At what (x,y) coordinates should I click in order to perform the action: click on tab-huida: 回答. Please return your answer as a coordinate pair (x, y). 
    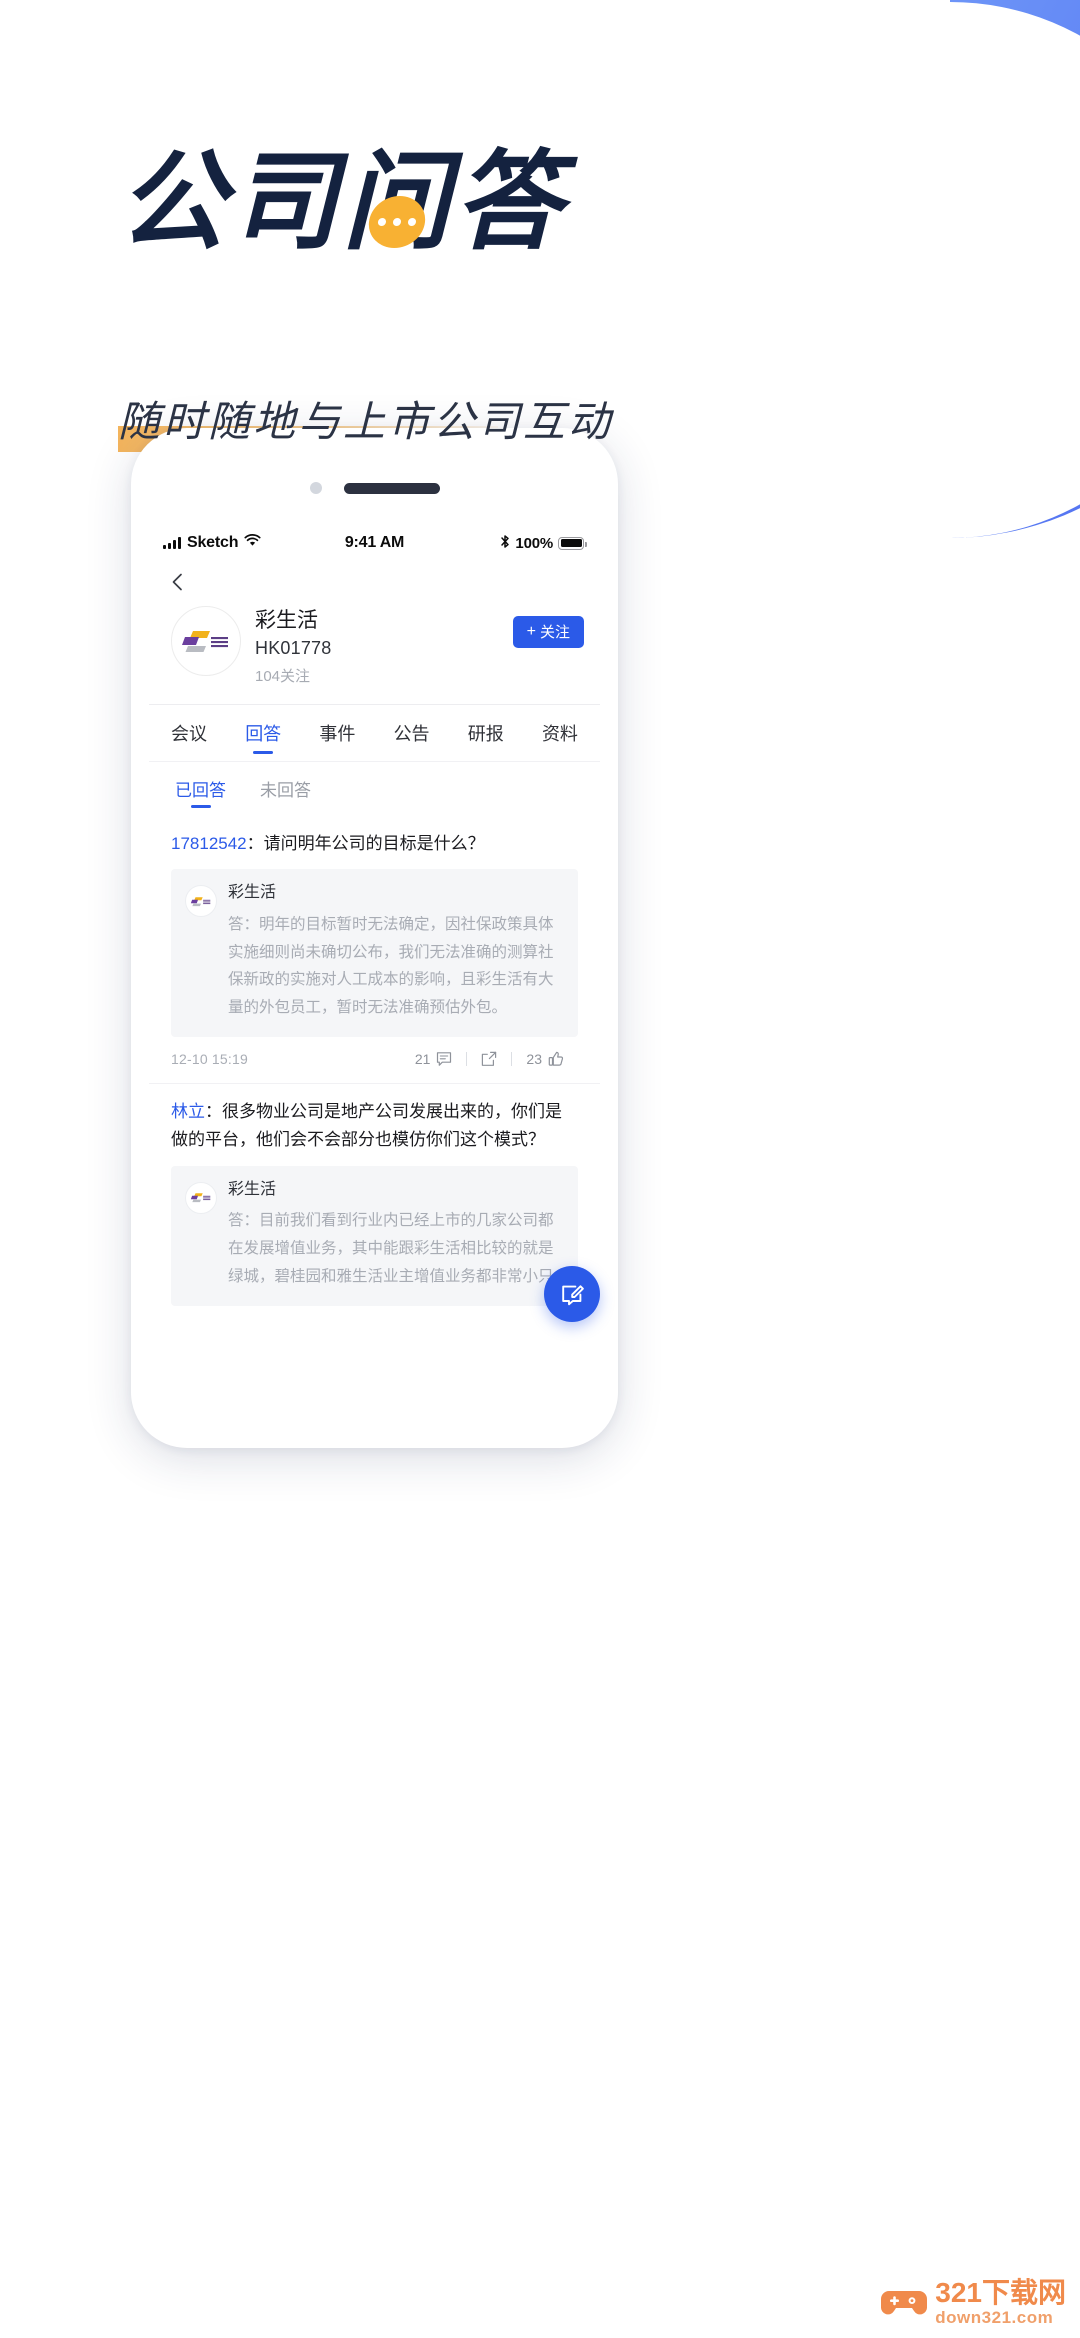
    Looking at the image, I should click on (263, 733).